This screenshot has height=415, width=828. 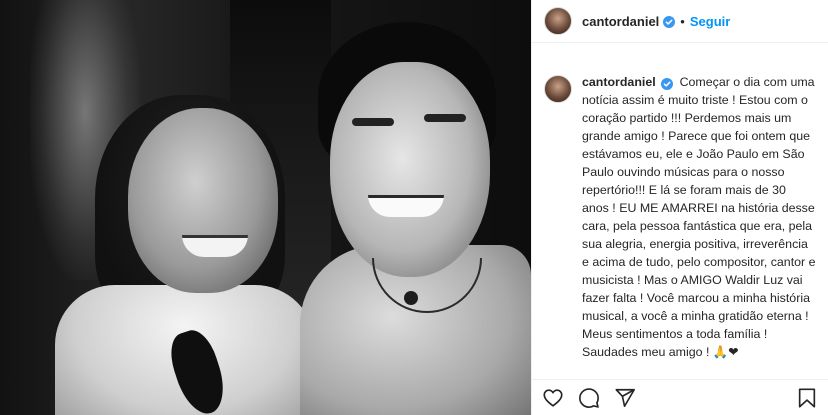 What do you see at coordinates (373, 122) in the screenshot?
I see `right-person-left-brow` at bounding box center [373, 122].